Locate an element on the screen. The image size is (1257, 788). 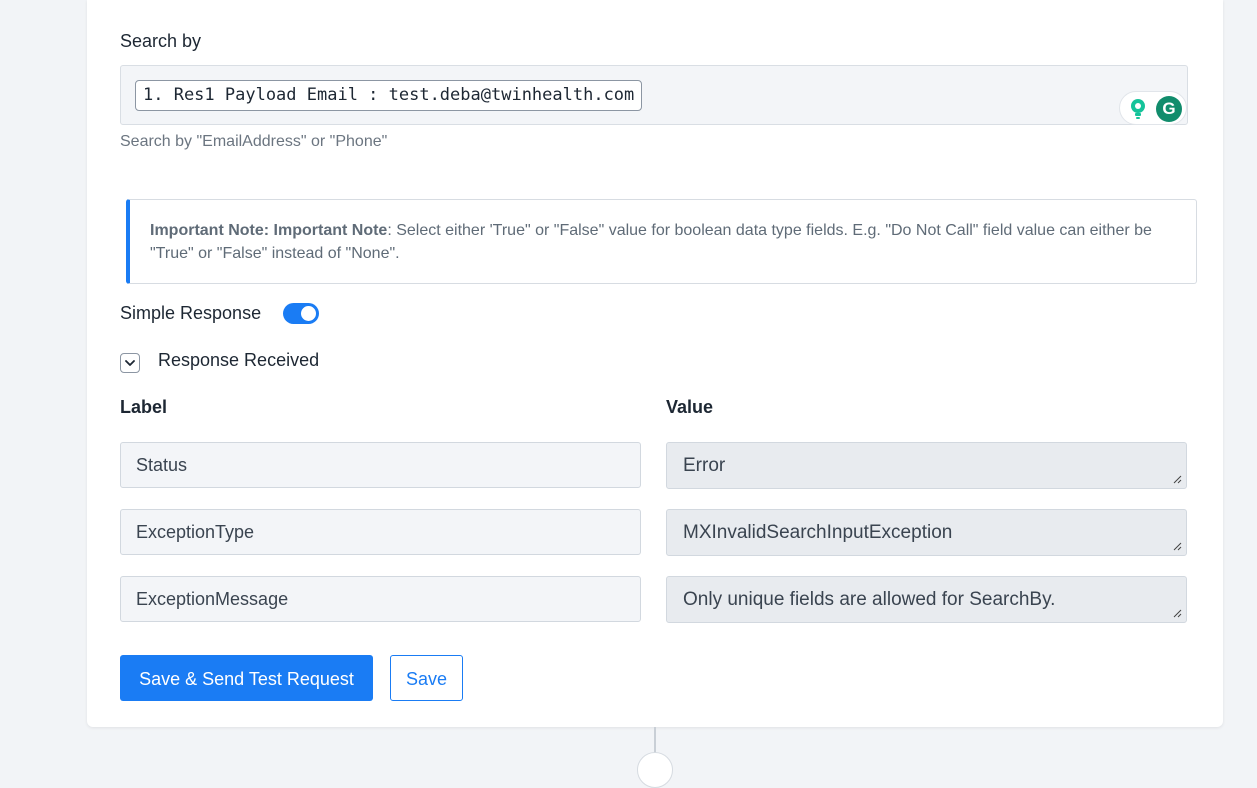
chevron-down-icon is located at coordinates (130, 363).